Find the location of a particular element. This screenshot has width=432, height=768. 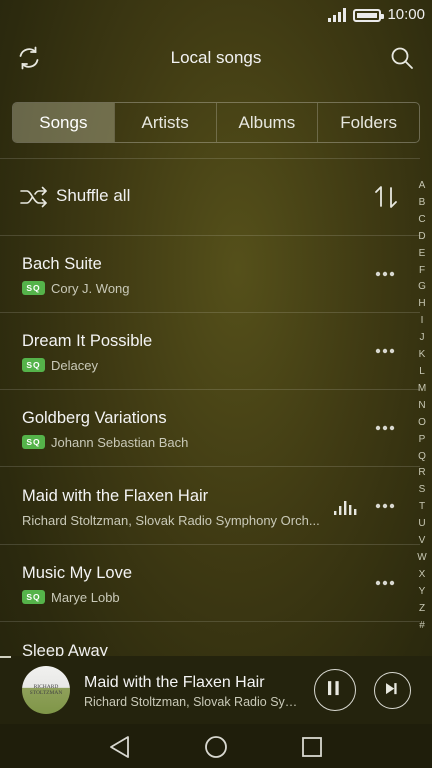

song-subtitle: SQ Cory J. Wong is located at coordinates (76, 288).